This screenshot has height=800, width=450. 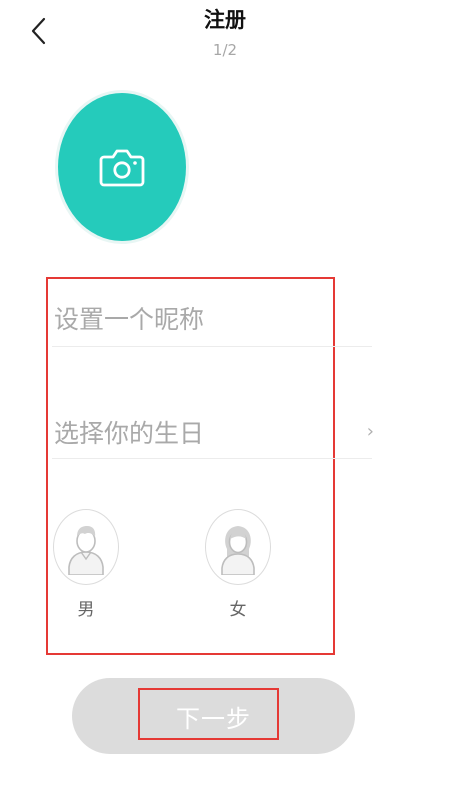 I want to click on male-avatar, so click(x=86, y=547).